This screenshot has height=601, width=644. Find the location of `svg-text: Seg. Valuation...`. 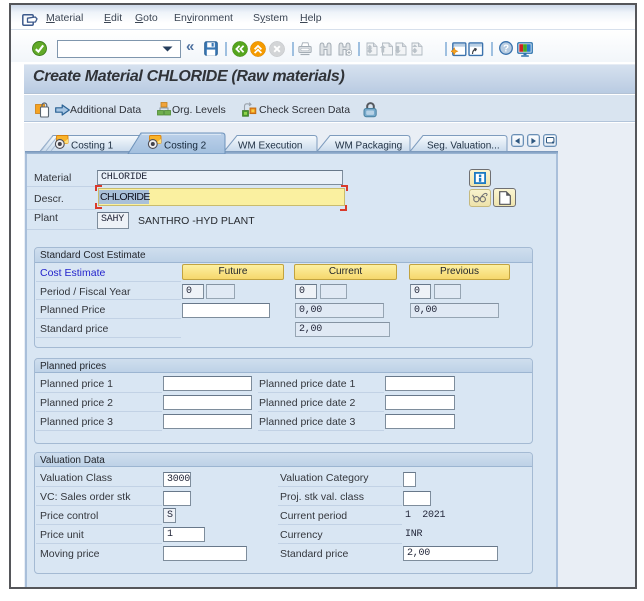

svg-text: Seg. Valuation... is located at coordinates (463, 146).